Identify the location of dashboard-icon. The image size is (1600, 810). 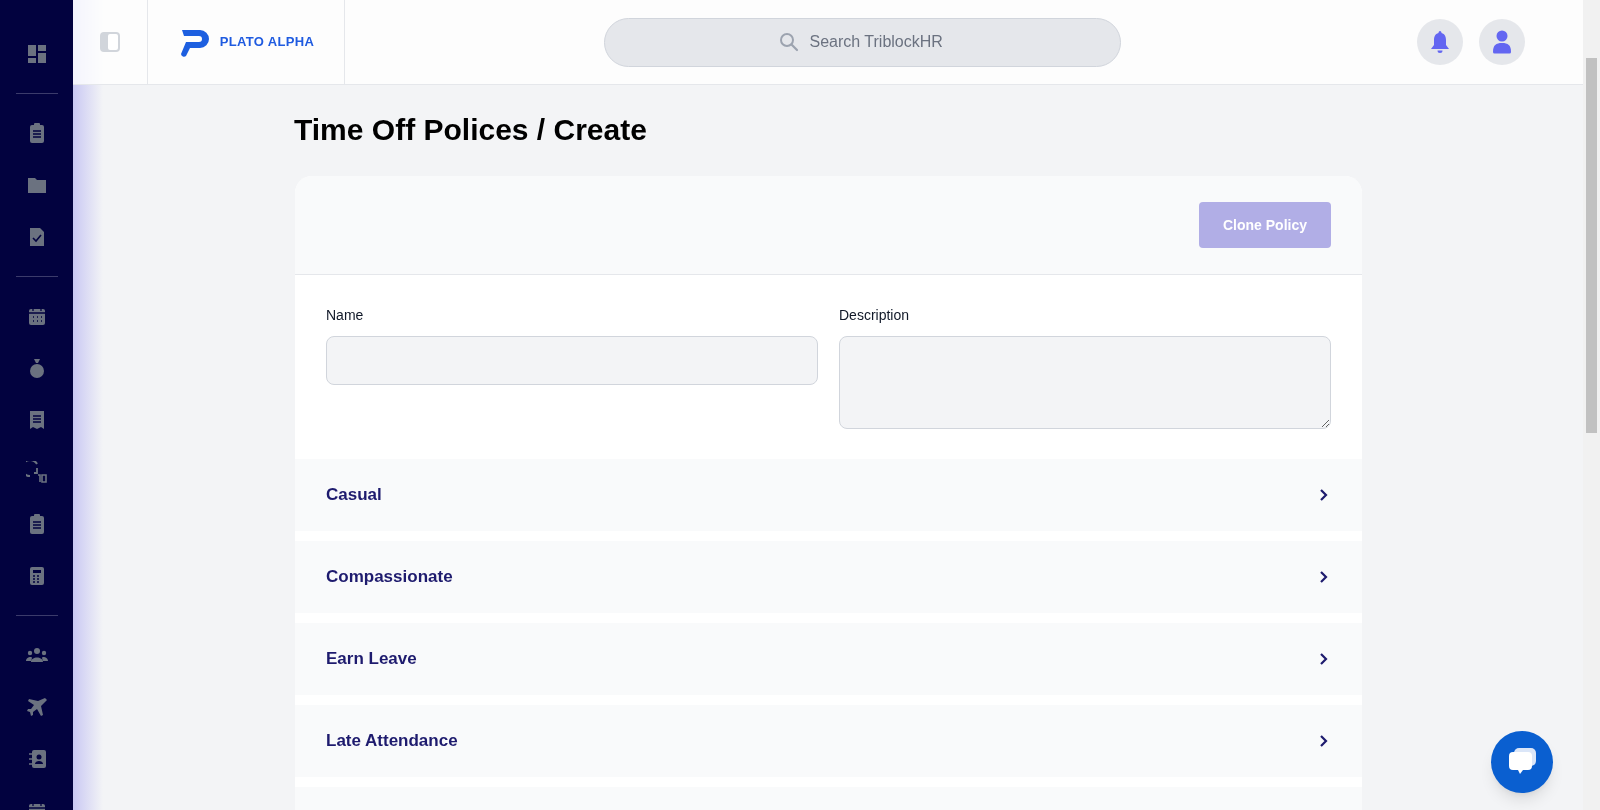
(36, 54).